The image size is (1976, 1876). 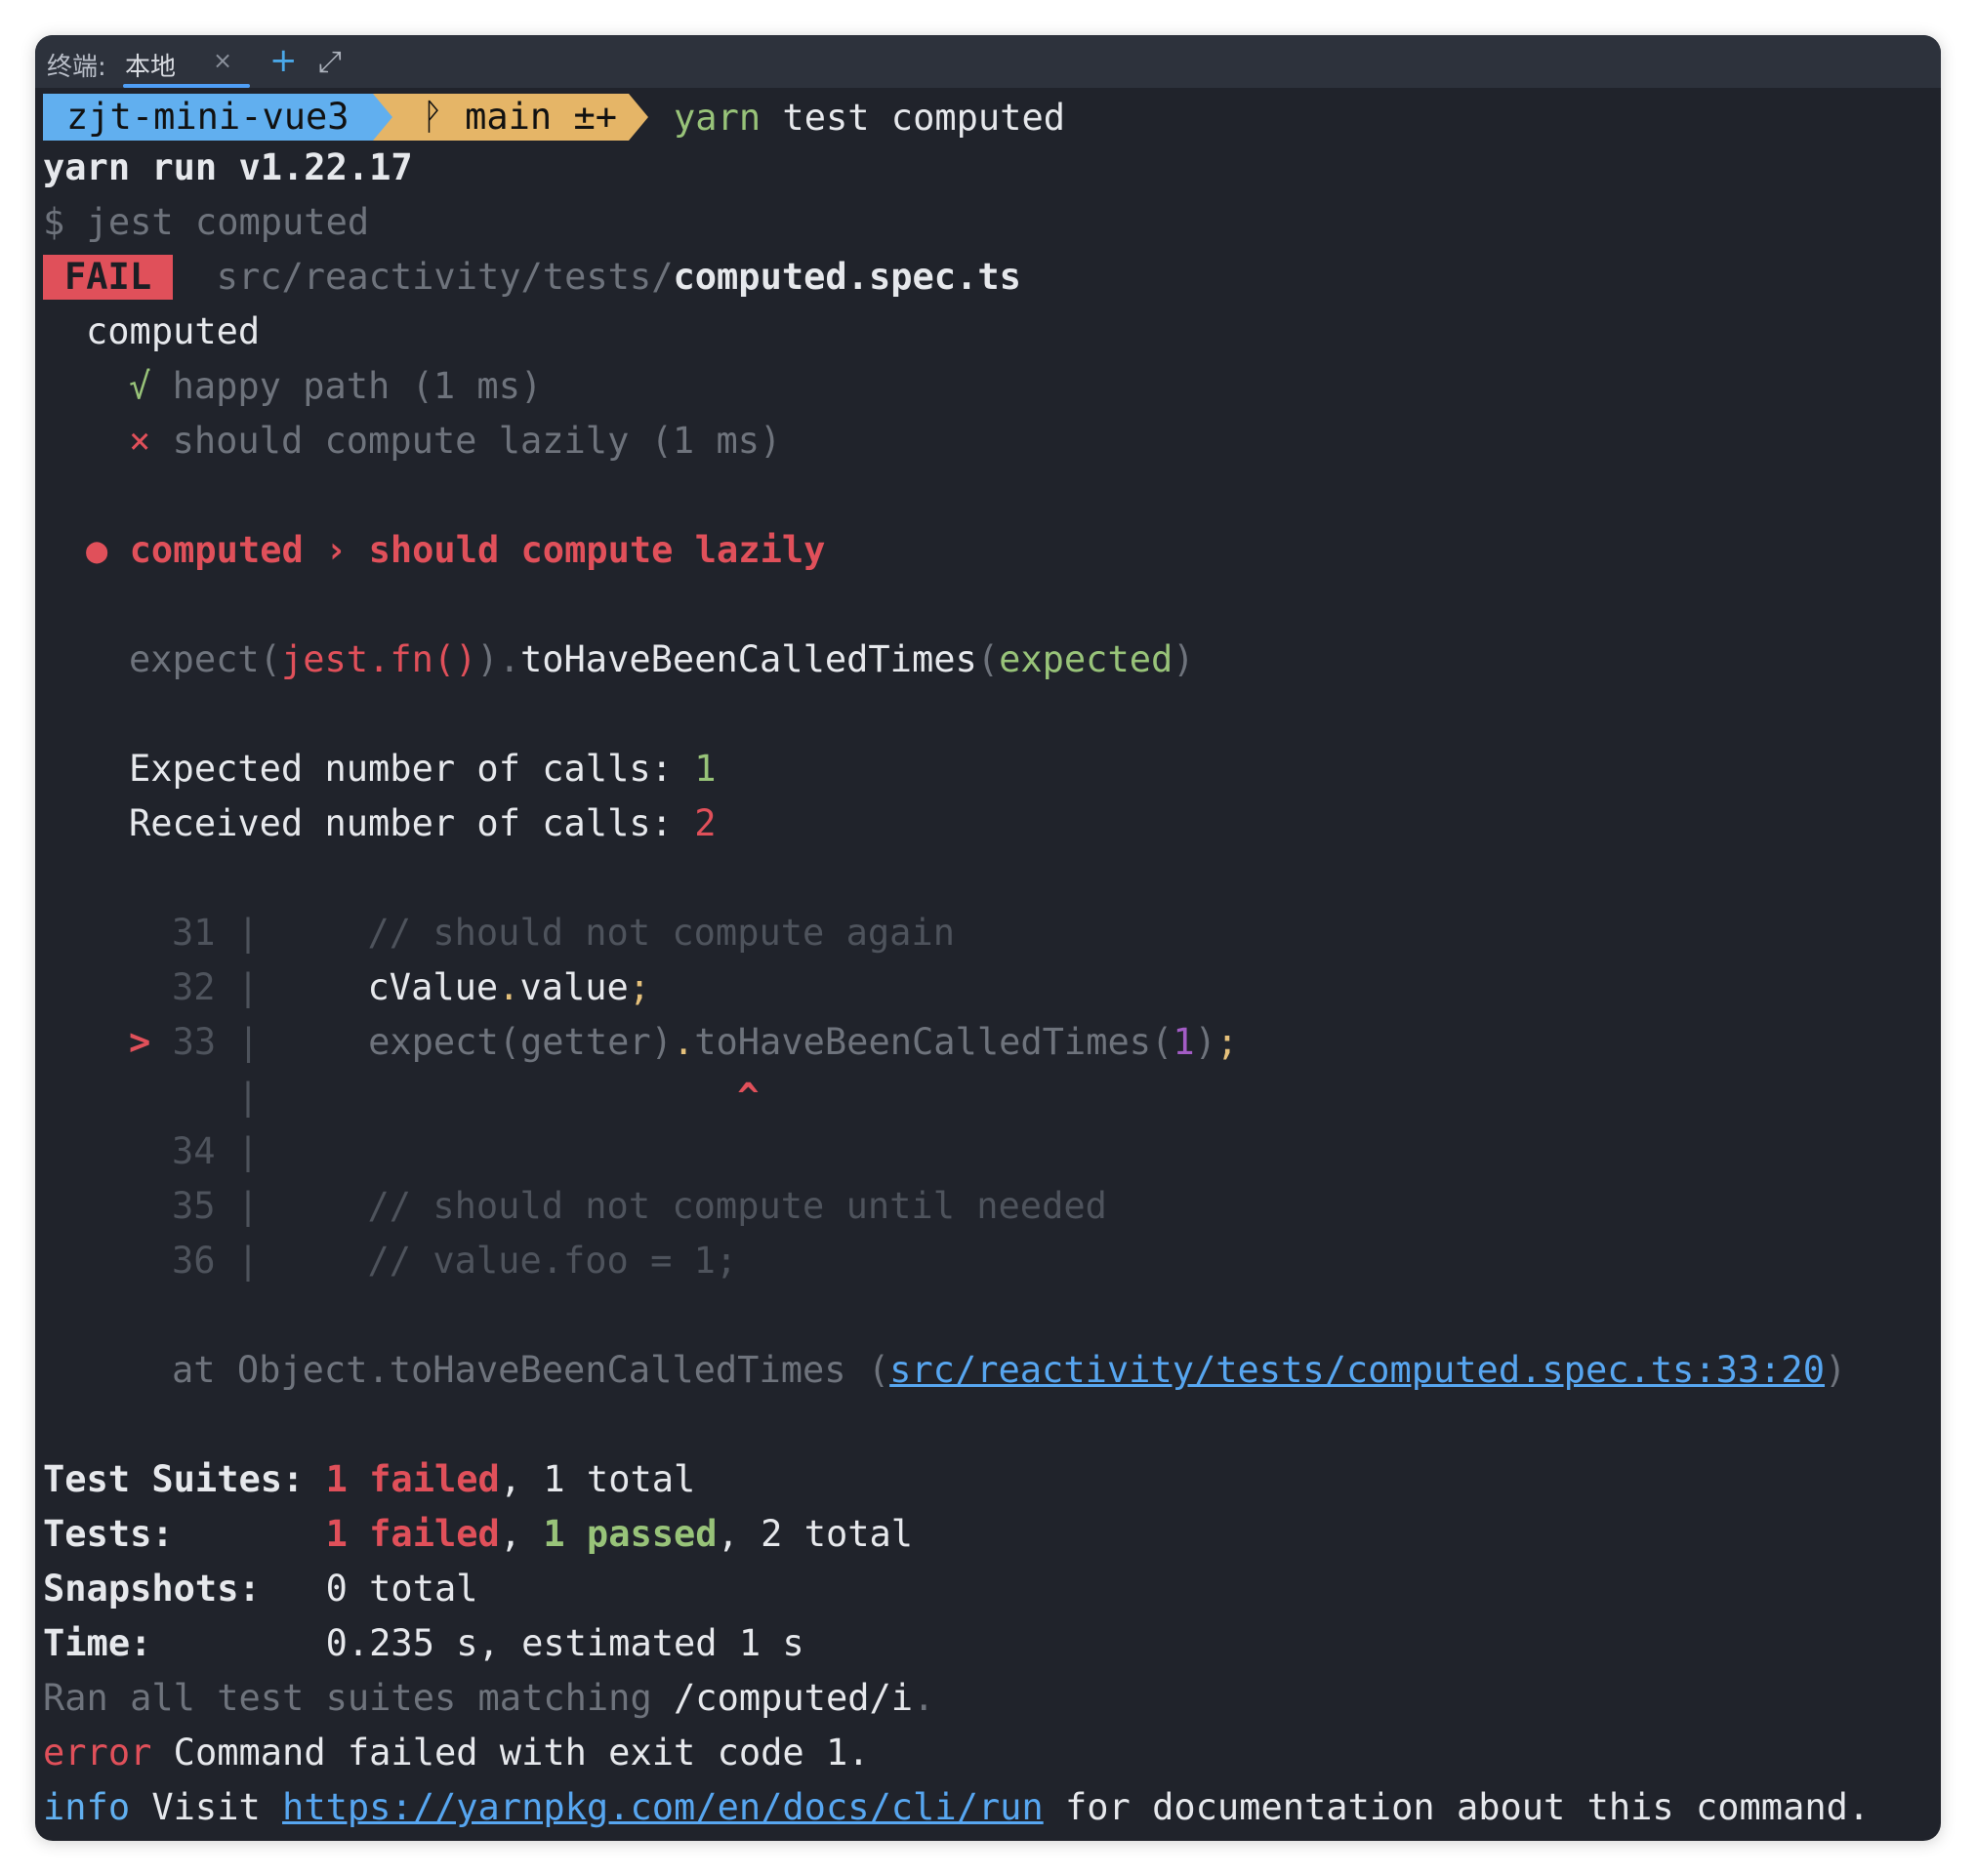 What do you see at coordinates (194, 933) in the screenshot?
I see `line-number: 31` at bounding box center [194, 933].